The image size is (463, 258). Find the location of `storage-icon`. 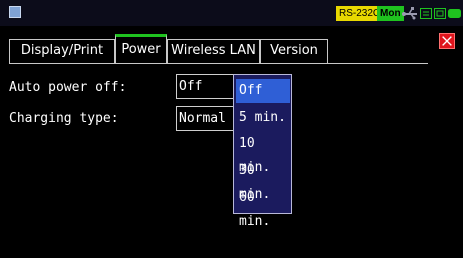

storage-icon is located at coordinates (440, 13).